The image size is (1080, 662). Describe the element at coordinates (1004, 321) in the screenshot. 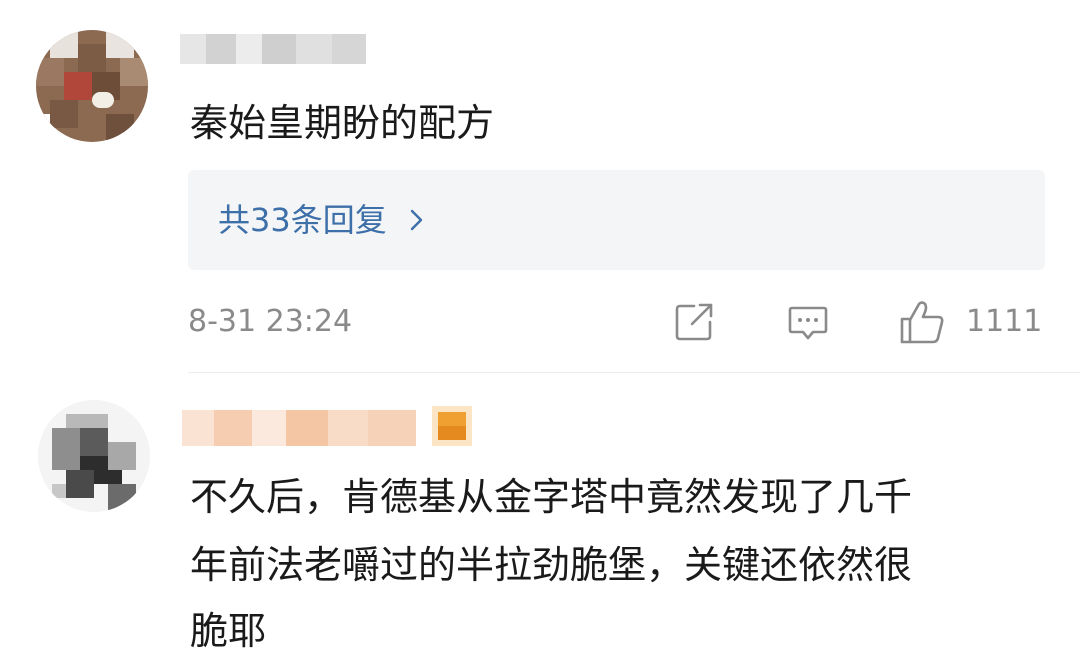

I see `like-count: 1111` at that location.